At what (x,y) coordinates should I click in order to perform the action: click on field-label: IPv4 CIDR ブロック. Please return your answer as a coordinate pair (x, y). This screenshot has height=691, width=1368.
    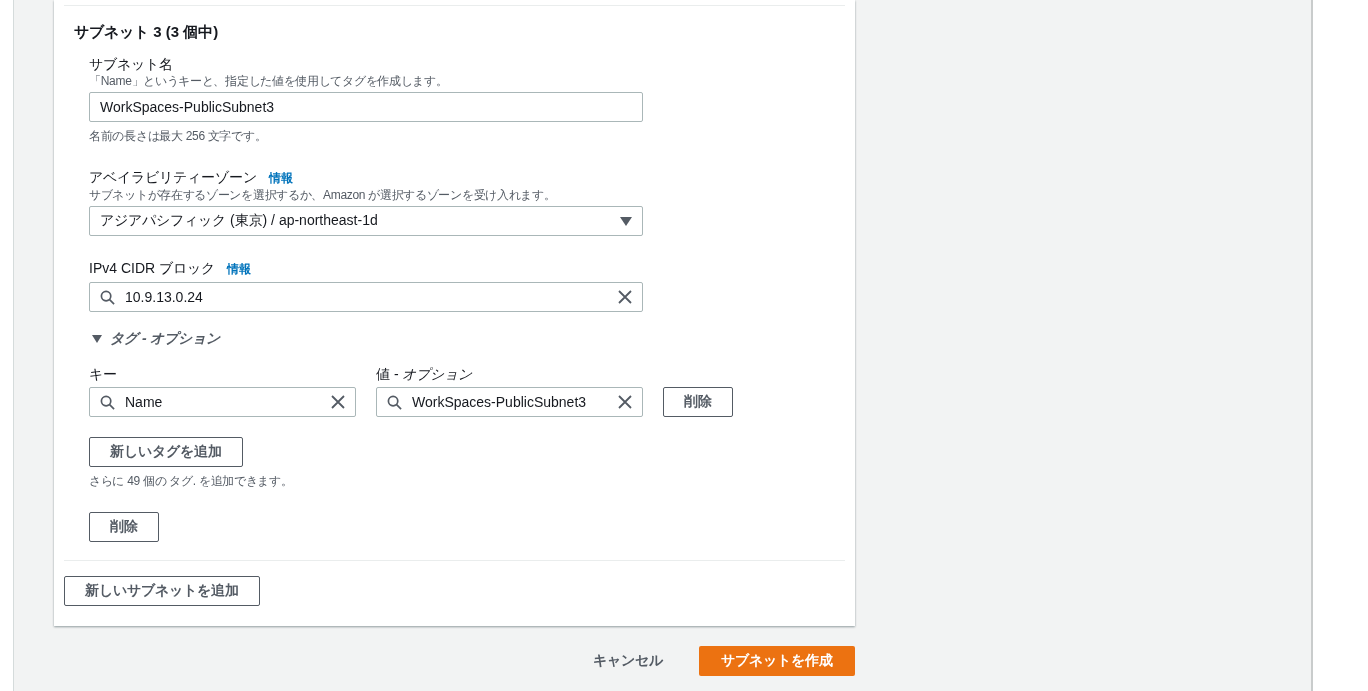
    Looking at the image, I should click on (152, 268).